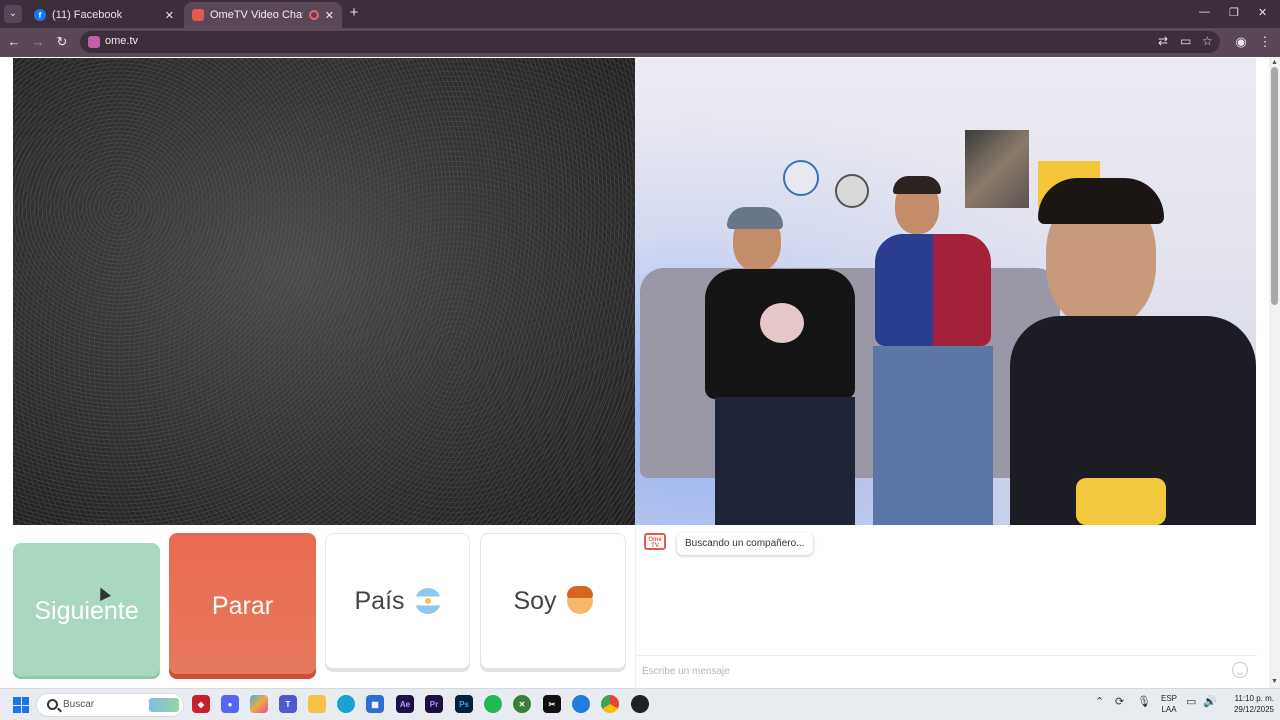 This screenshot has height=720, width=1280. Describe the element at coordinates (405, 704) in the screenshot. I see `after-effects-icon: Ae` at that location.